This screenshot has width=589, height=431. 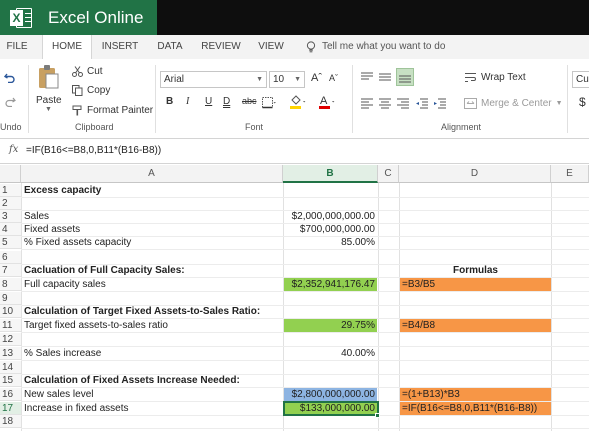 What do you see at coordinates (254, 127) in the screenshot?
I see `font-group-label: Font` at bounding box center [254, 127].